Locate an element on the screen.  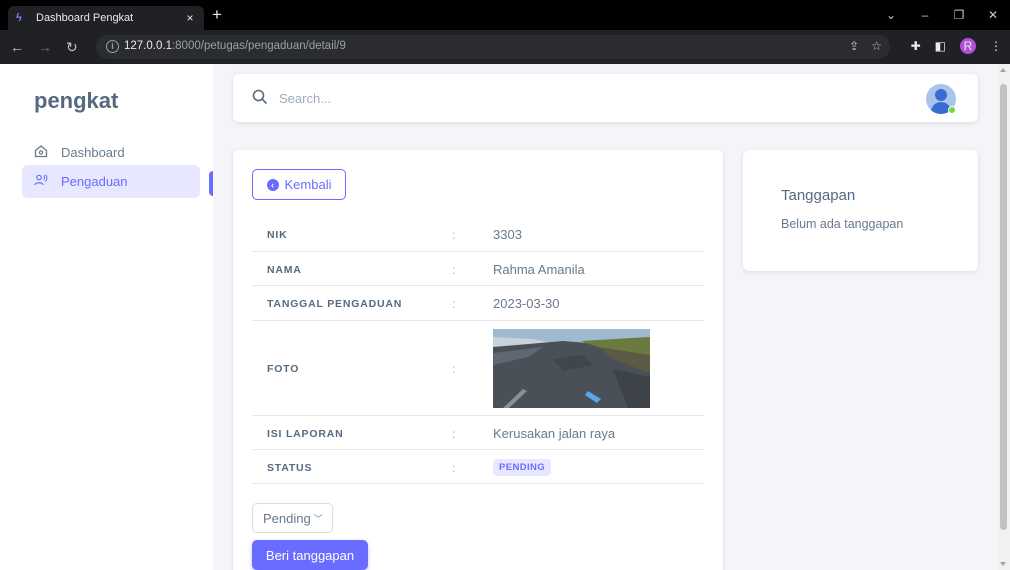
response-empty-text: Belum ada tanggapan is located at coordinates (842, 224).